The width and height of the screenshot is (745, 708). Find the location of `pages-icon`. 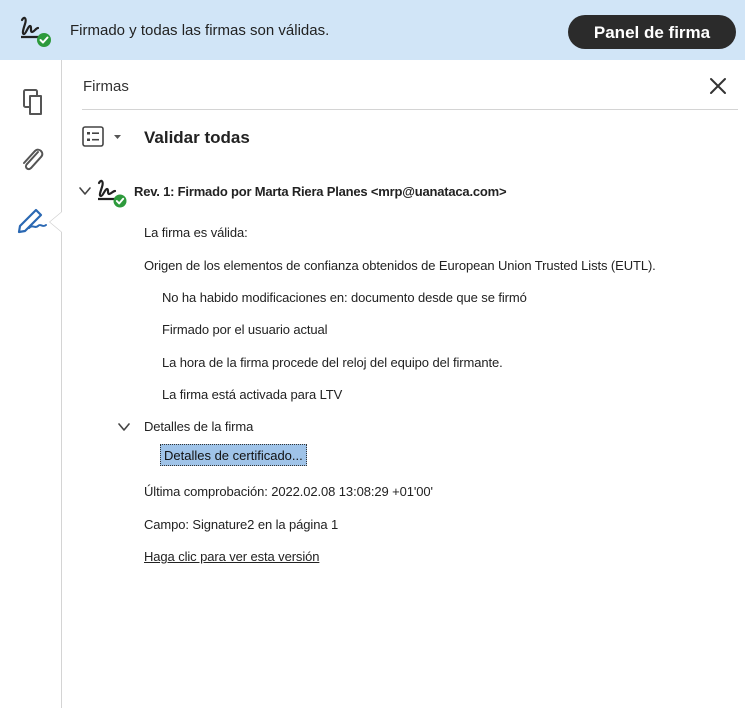

pages-icon is located at coordinates (32, 102).